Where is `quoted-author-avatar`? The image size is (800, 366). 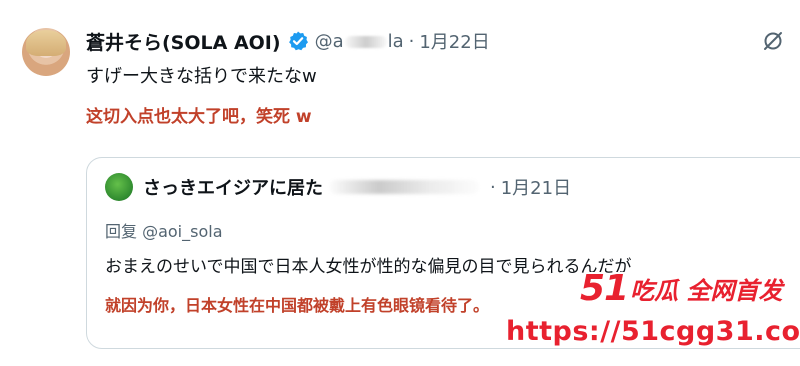
quoted-author-avatar is located at coordinates (119, 187).